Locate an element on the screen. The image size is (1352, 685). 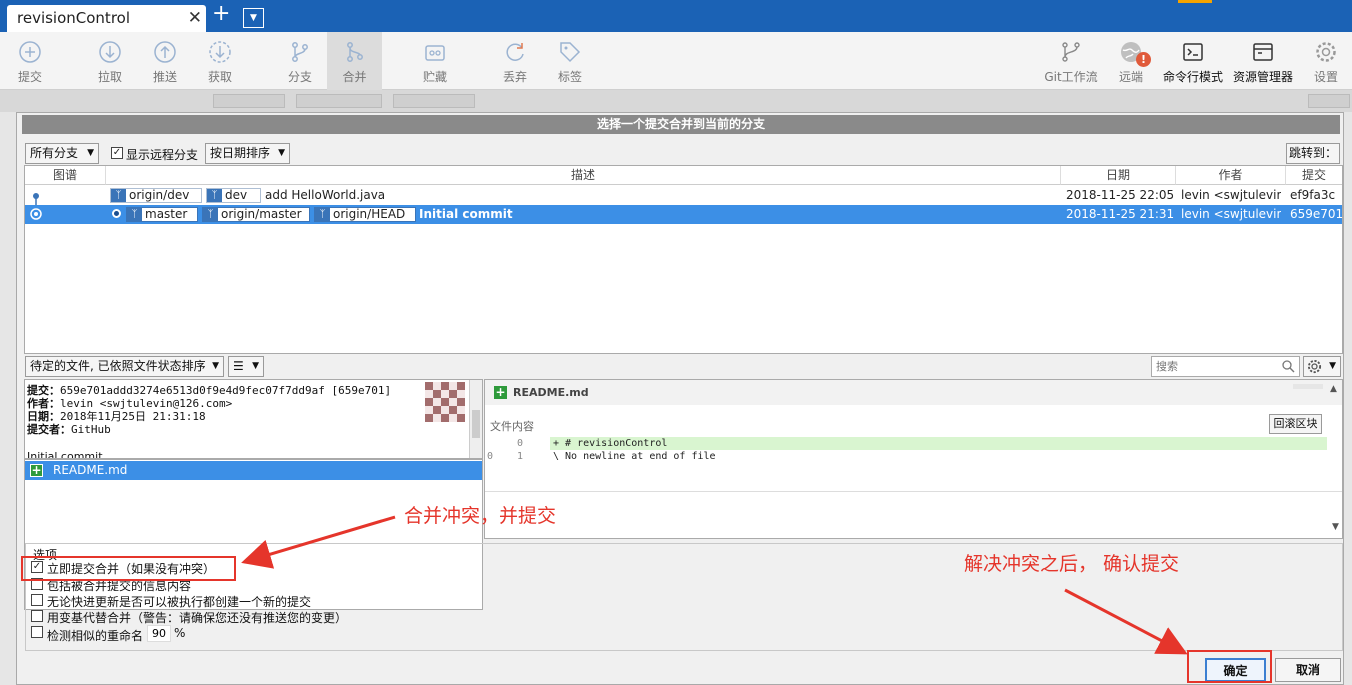
annotation-confirm-note: 解决冲突之后， 确认提交 is located at coordinates (1072, 564).